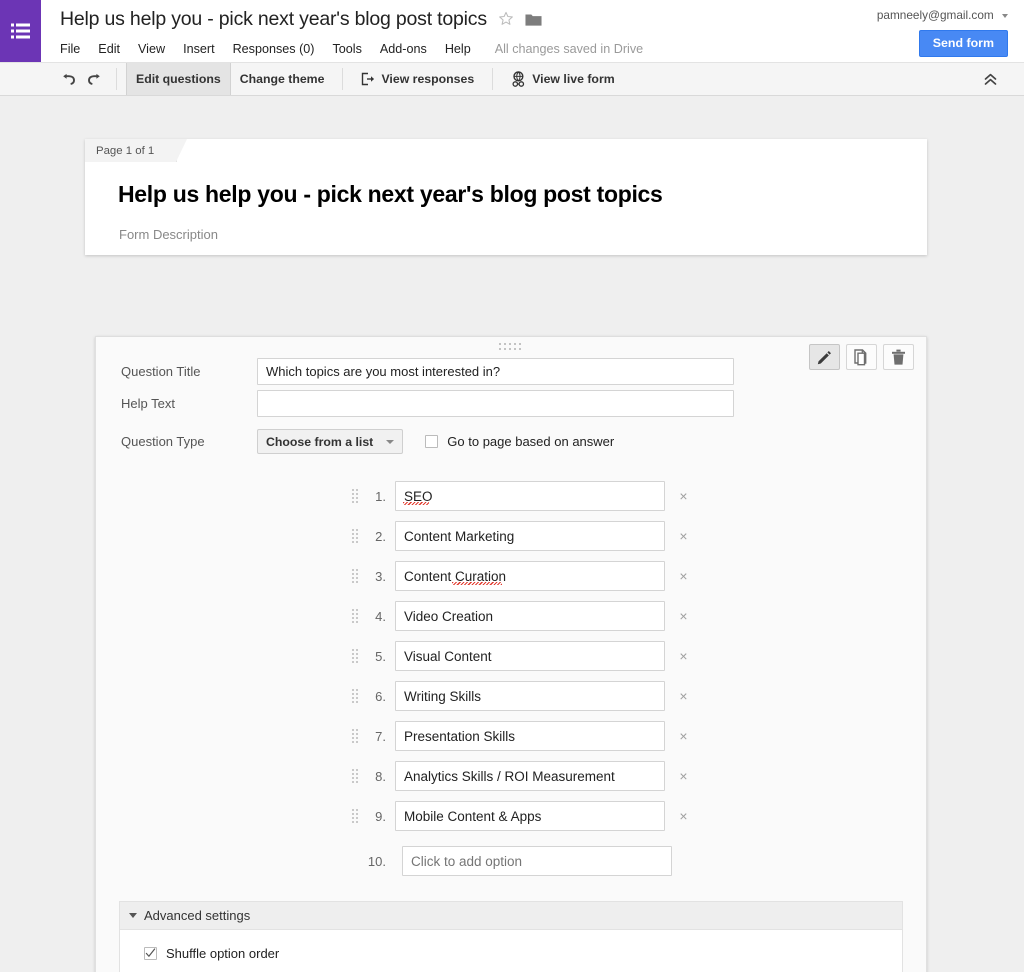 Image resolution: width=1024 pixels, height=972 pixels. What do you see at coordinates (898, 357) in the screenshot?
I see `delete-question-button` at bounding box center [898, 357].